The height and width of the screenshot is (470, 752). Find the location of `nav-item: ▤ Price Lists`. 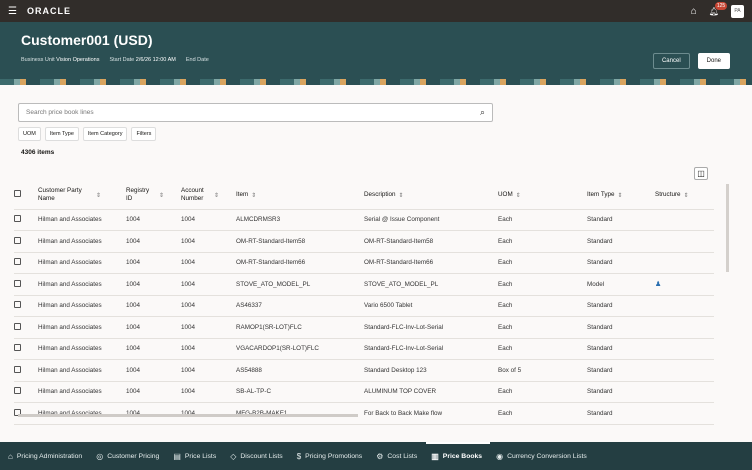

nav-item: ▤ Price Lists is located at coordinates (194, 456).